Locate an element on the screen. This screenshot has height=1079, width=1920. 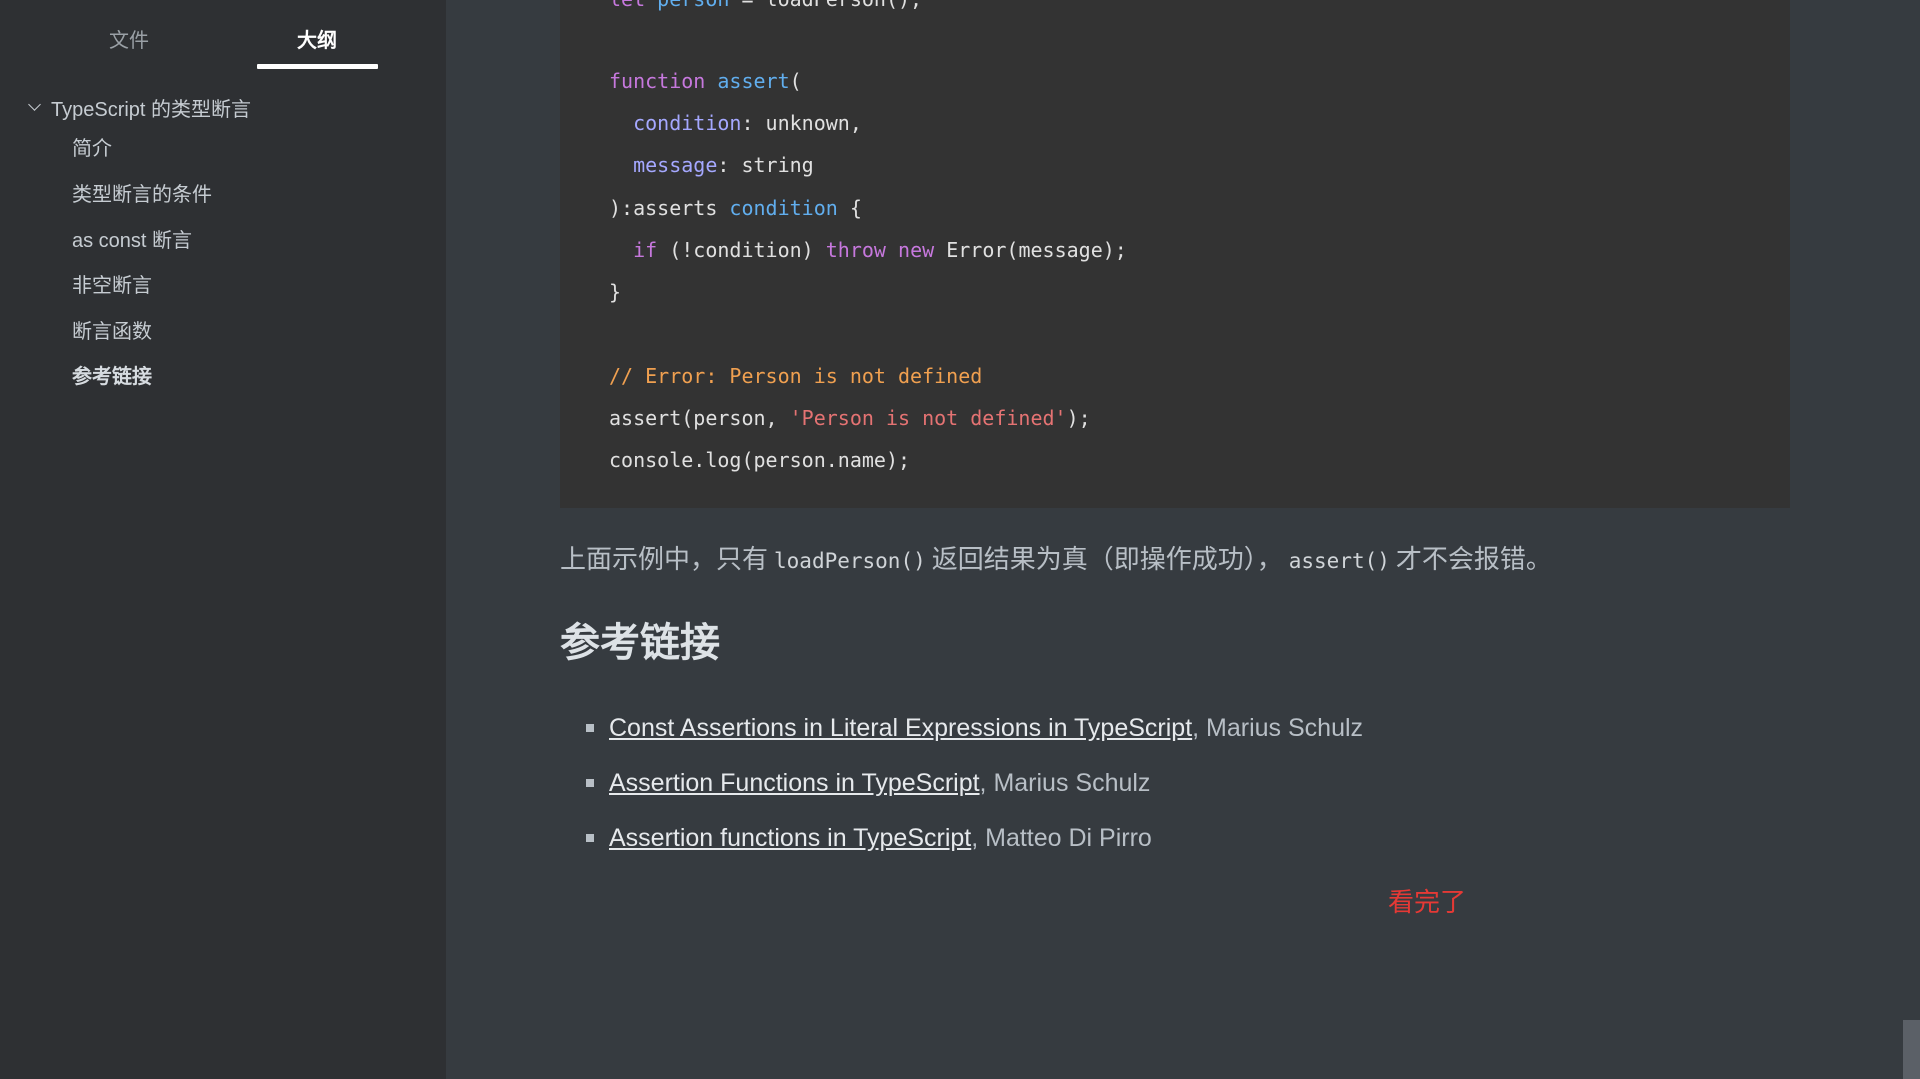
scrollbar-thumb is located at coordinates (1911, 1049).